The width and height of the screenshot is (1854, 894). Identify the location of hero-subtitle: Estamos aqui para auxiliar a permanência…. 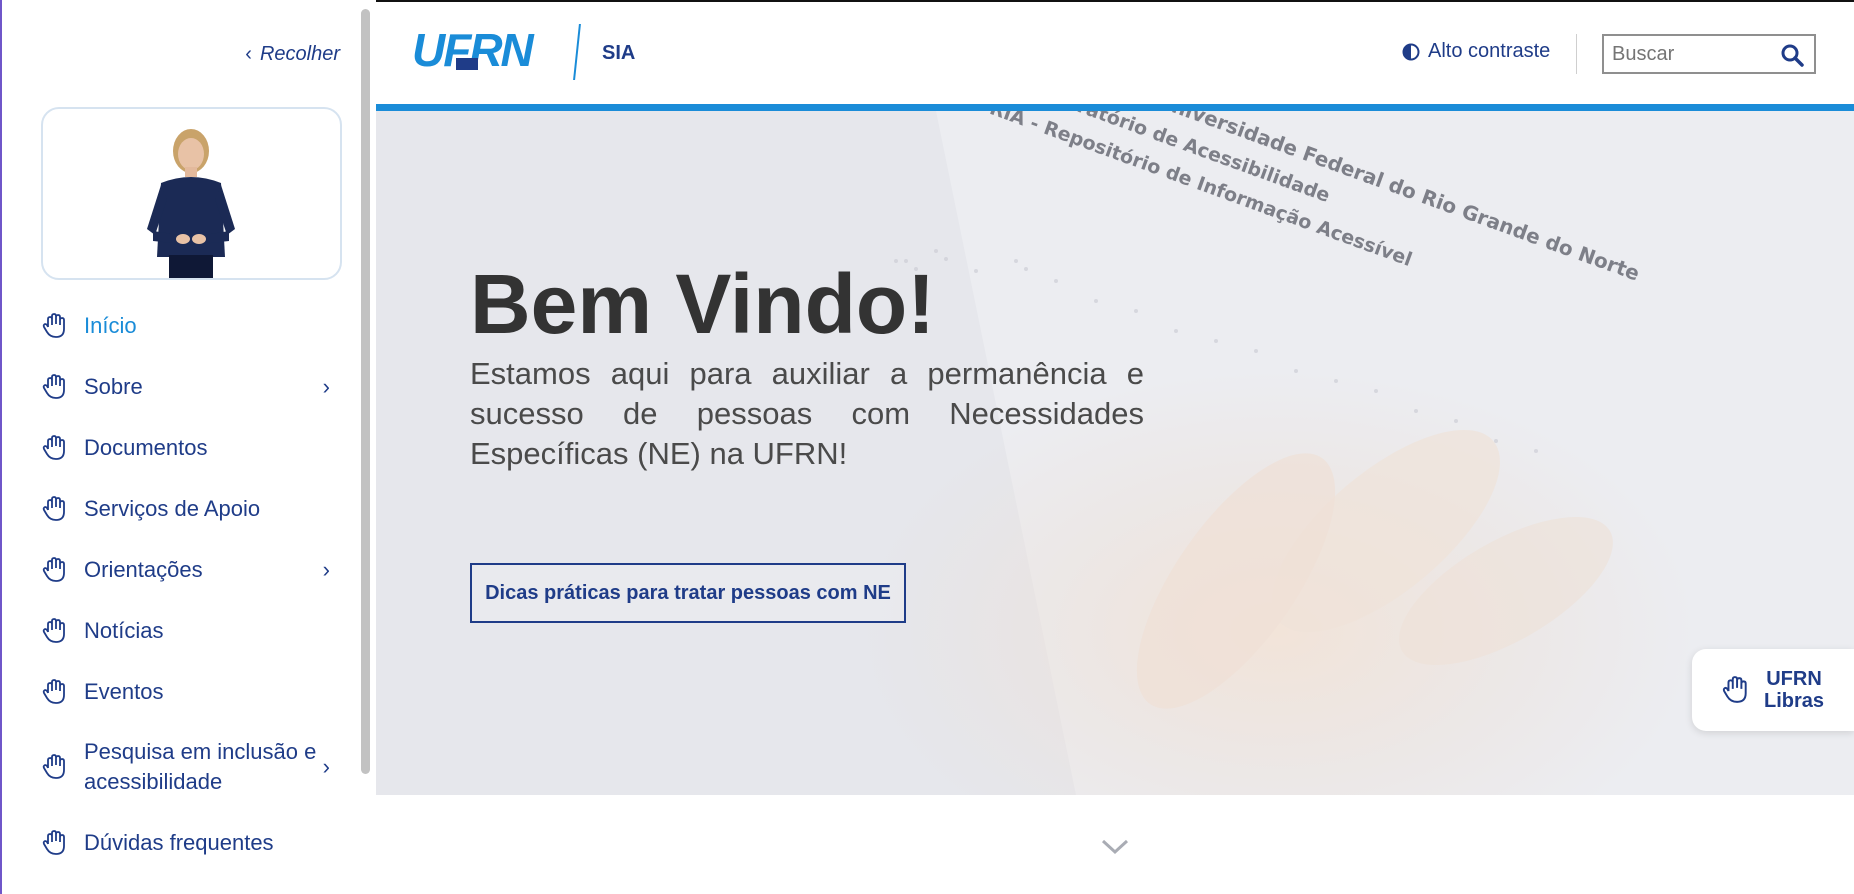
(807, 413).